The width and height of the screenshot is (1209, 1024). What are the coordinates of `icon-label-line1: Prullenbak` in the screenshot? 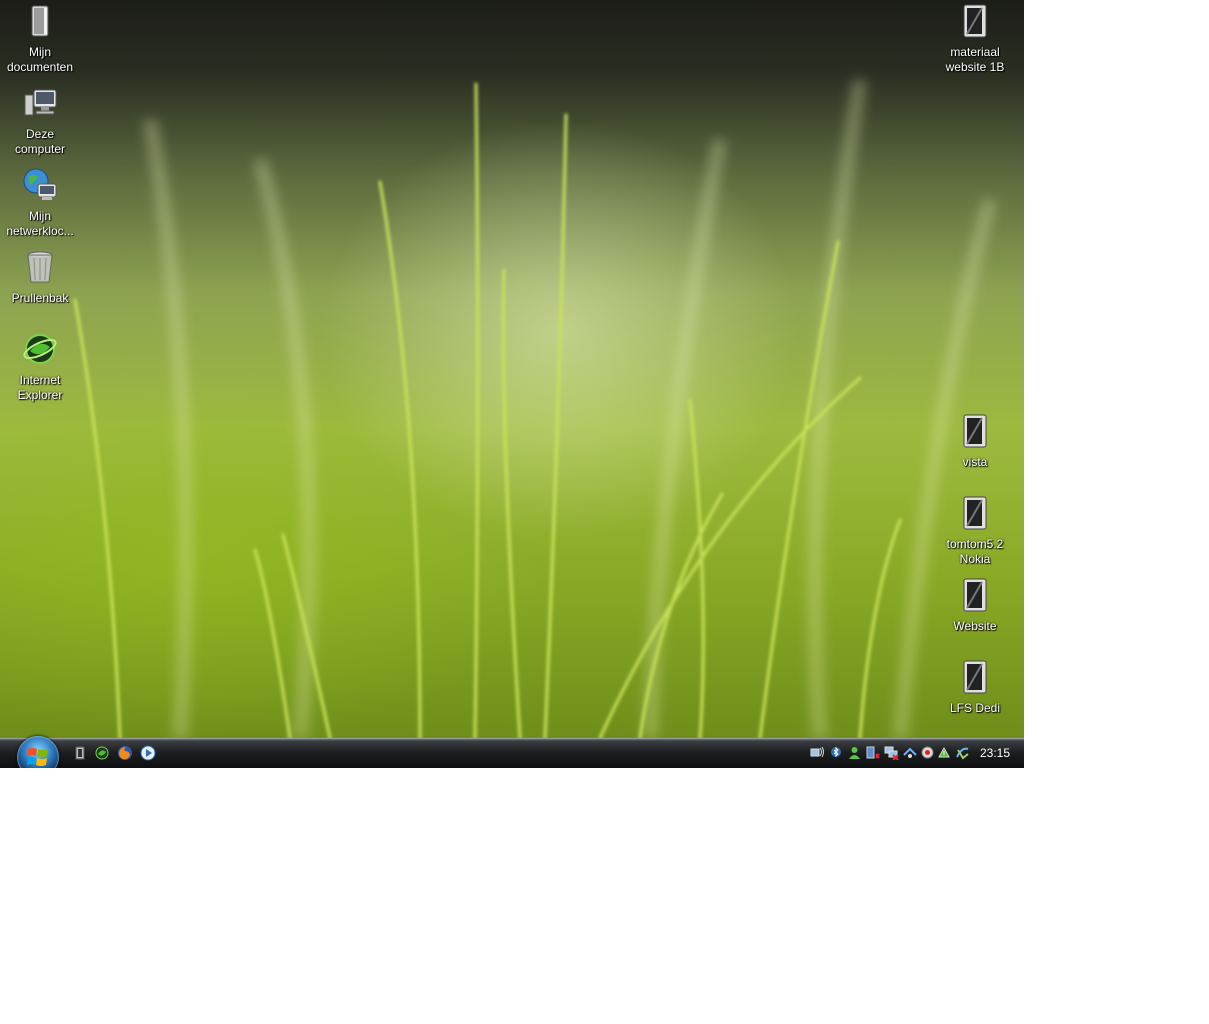 It's located at (40, 298).